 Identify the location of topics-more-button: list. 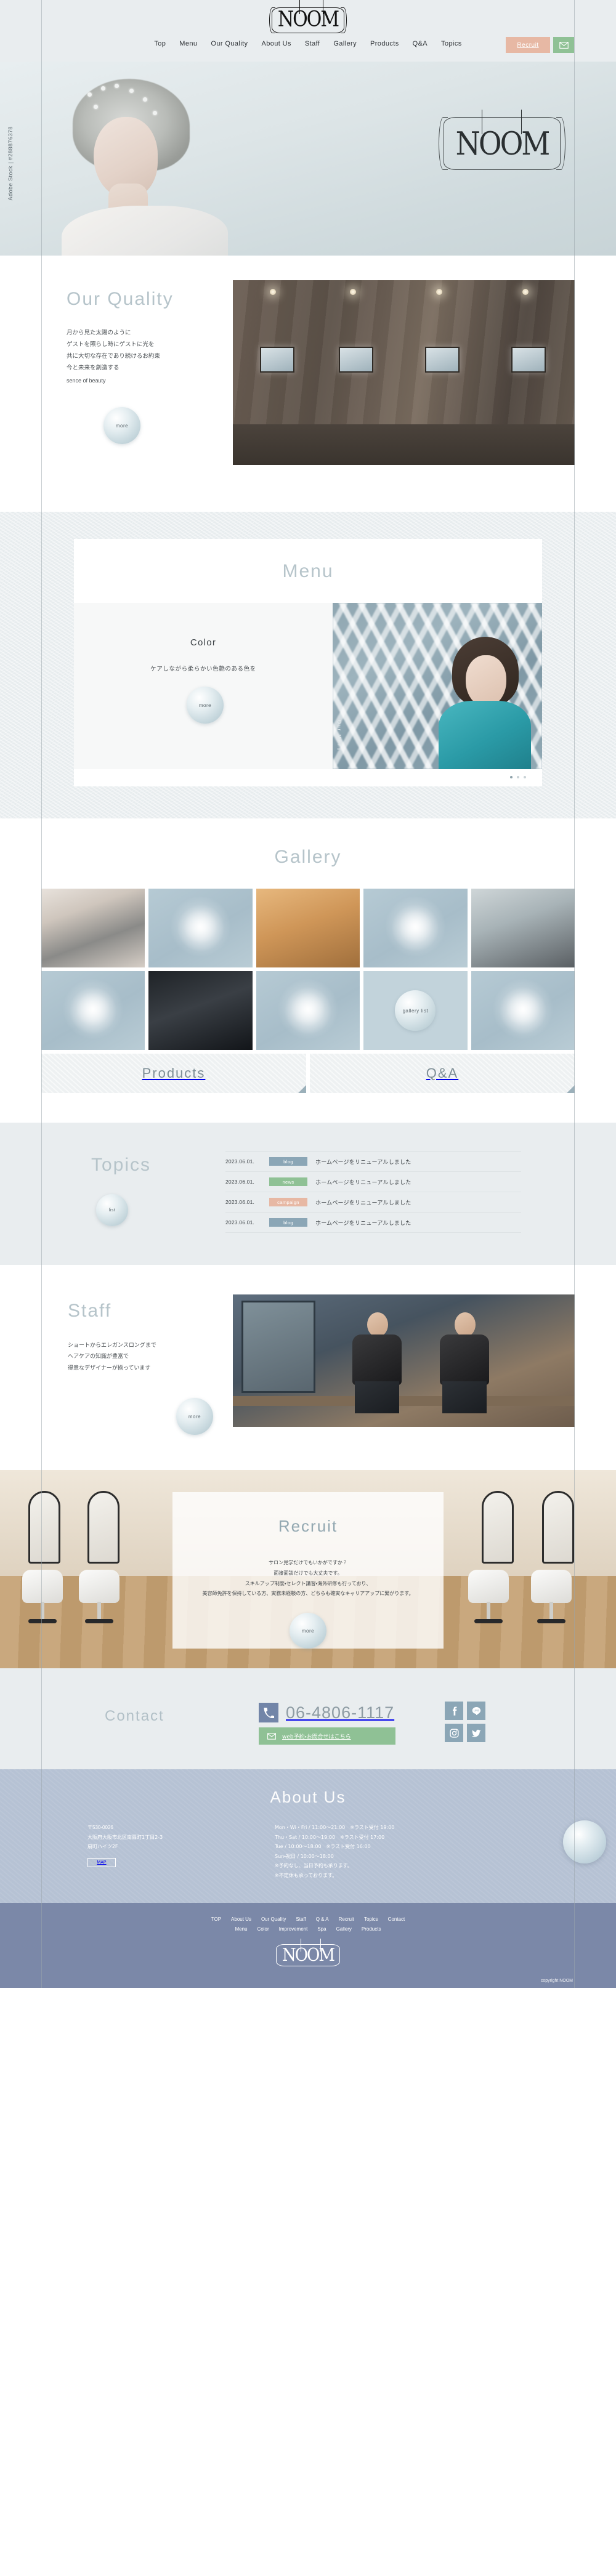
(112, 1210).